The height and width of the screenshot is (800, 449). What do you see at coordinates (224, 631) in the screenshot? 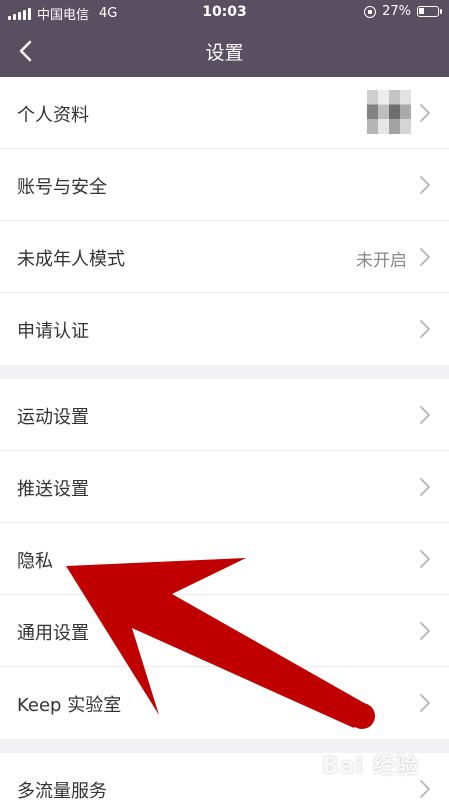
I see `settings-row: 通用设置` at bounding box center [224, 631].